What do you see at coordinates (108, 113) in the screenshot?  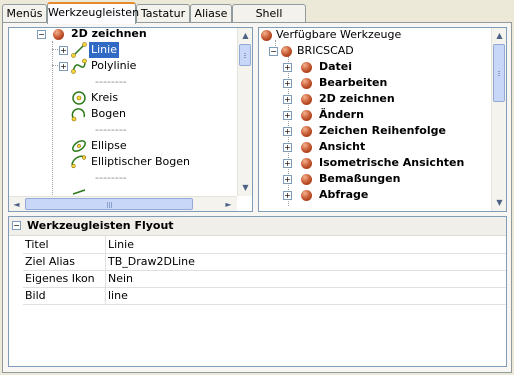 I see `tree-item-label: Bogen` at bounding box center [108, 113].